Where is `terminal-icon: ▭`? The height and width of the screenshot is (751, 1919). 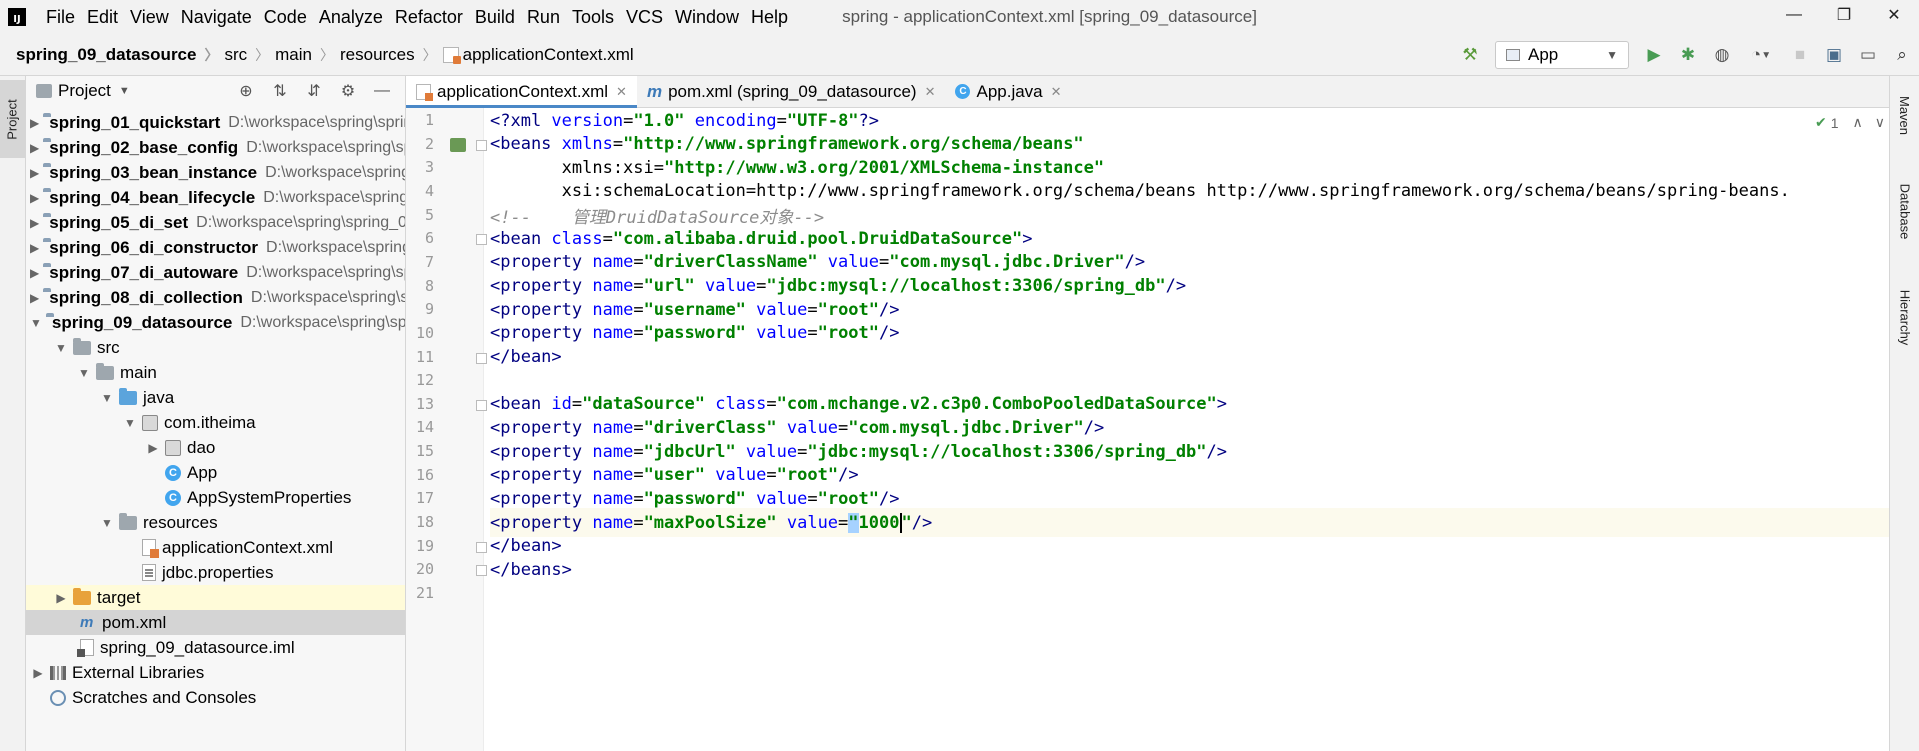
terminal-icon: ▭ is located at coordinates (1868, 55).